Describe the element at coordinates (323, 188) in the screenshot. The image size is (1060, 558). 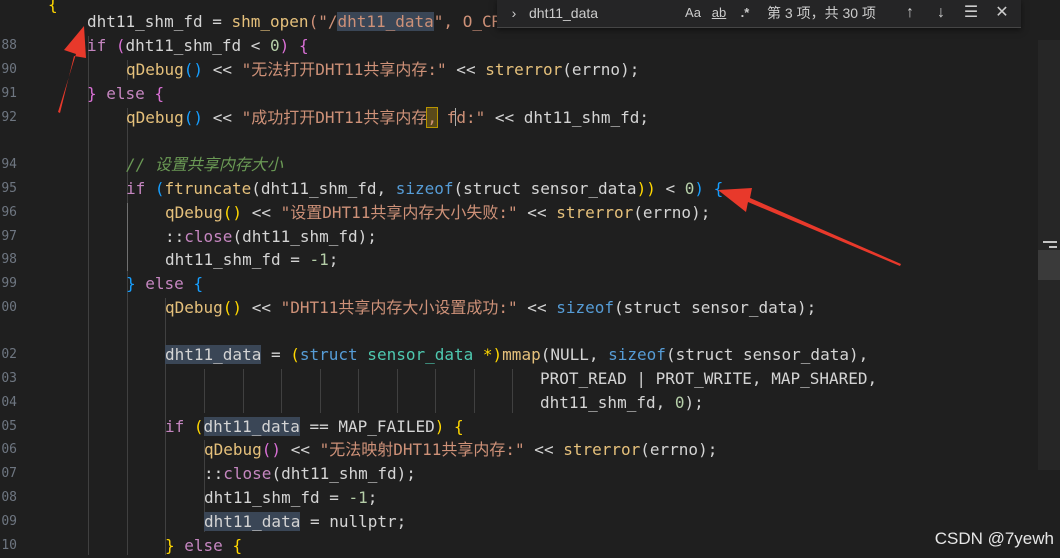
I see `code-token: (dht11_shm_fd,` at that location.